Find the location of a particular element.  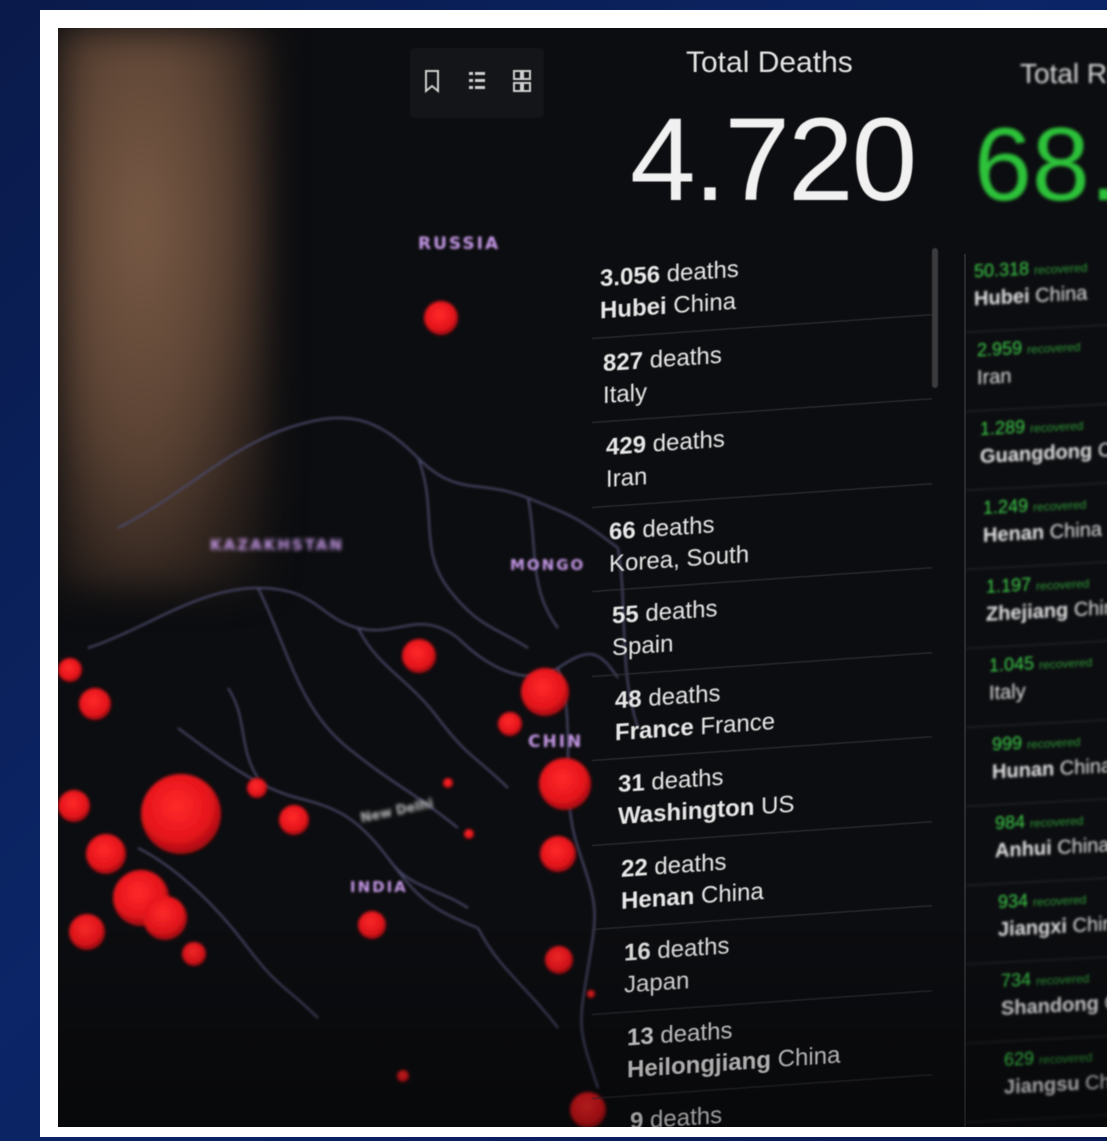

recovered-place: Shandong is located at coordinates (1050, 1006).